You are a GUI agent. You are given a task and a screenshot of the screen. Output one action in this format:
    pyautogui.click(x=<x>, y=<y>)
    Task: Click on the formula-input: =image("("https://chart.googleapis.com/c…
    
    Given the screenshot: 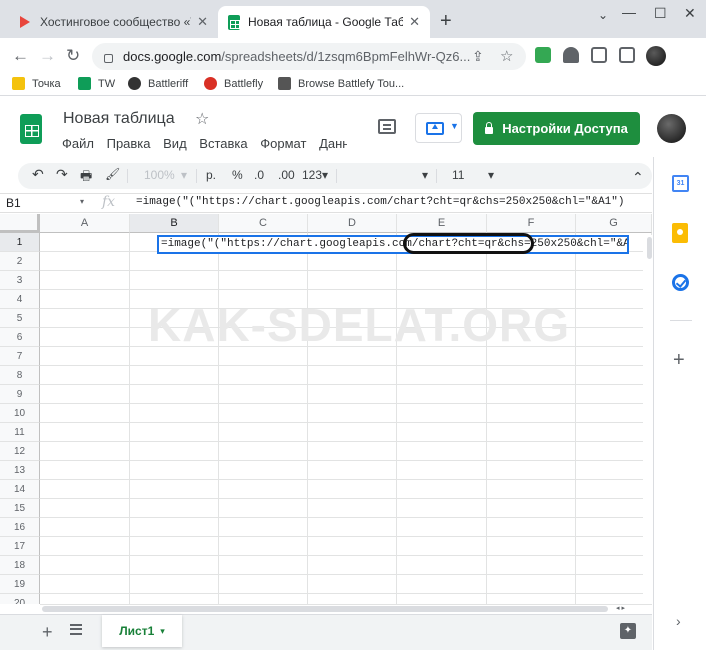 What is the action you would take?
    pyautogui.click(x=380, y=202)
    